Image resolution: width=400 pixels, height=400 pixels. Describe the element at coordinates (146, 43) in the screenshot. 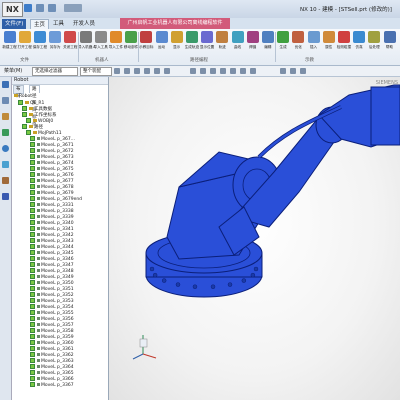

I see `ribbon-button-9: 示教目标` at that location.